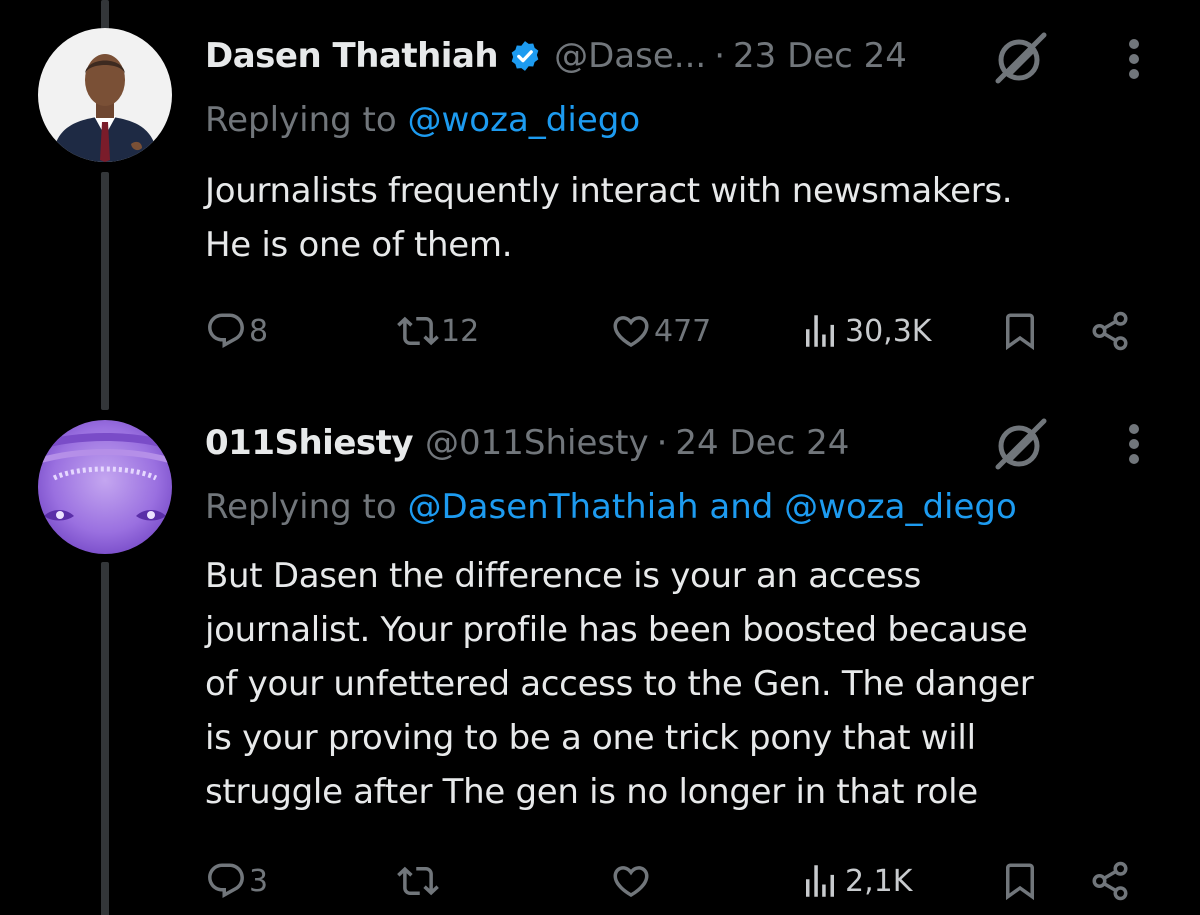  Describe the element at coordinates (352, 56) in the screenshot. I see `display-name: Dasen Thathiah` at that location.